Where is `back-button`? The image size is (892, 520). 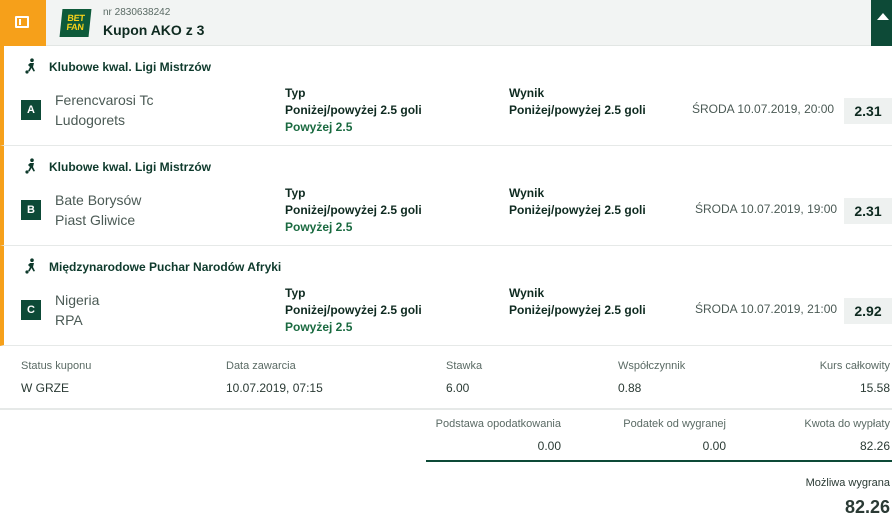 back-button is located at coordinates (23, 23).